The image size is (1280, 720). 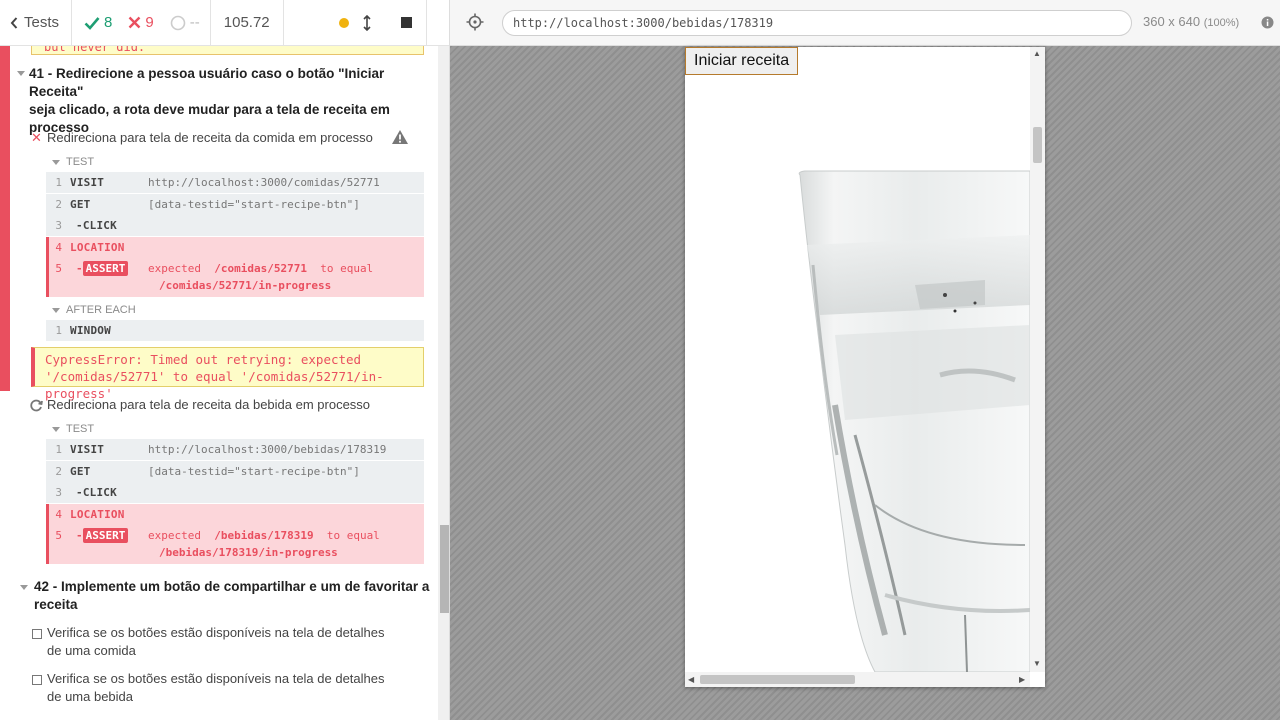 What do you see at coordinates (14, 22) in the screenshot?
I see `chevron-left-icon` at bounding box center [14, 22].